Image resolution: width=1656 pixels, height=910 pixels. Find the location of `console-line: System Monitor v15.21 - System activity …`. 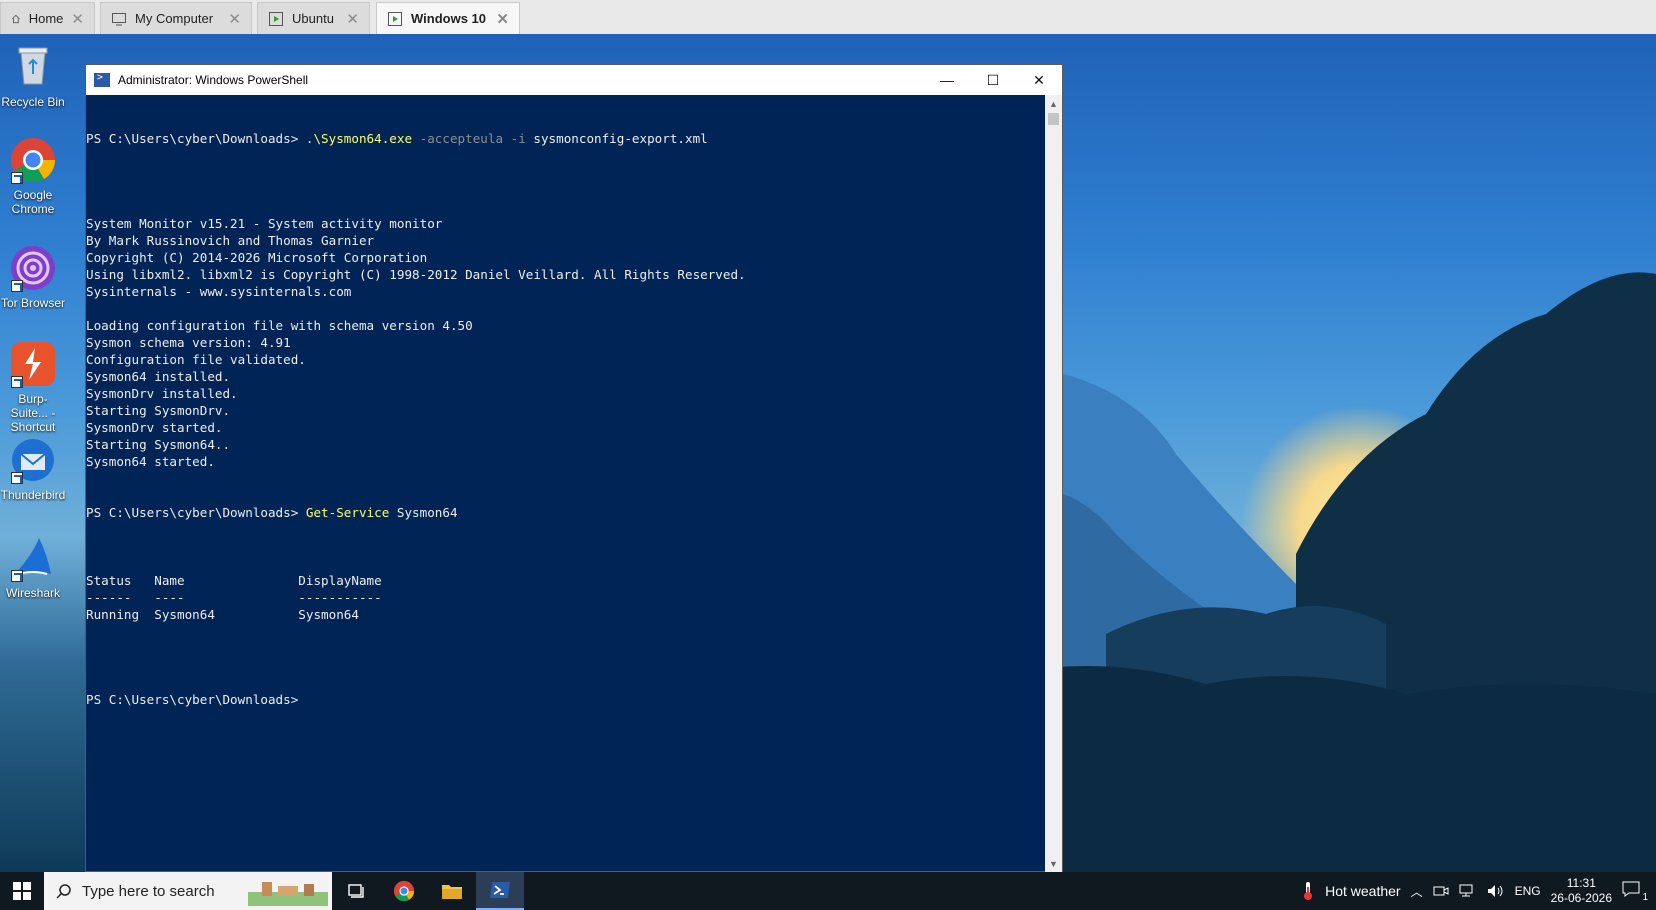

console-line: System Monitor v15.21 - System activity … is located at coordinates (264, 223).